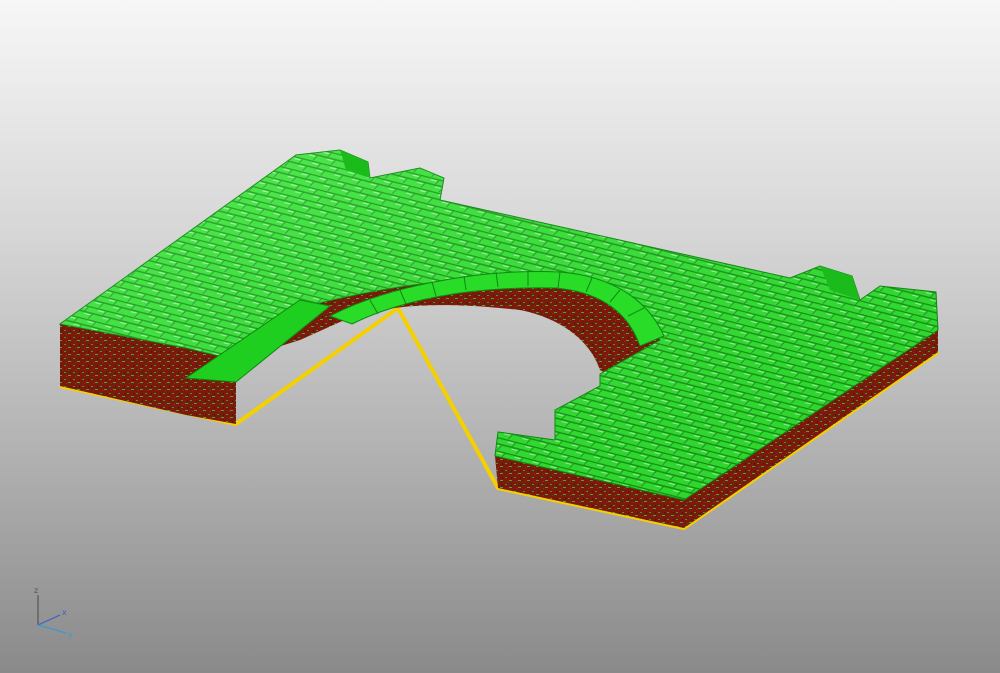 This screenshot has height=673, width=1000. I want to click on y-axis-label: y, so click(70, 634).